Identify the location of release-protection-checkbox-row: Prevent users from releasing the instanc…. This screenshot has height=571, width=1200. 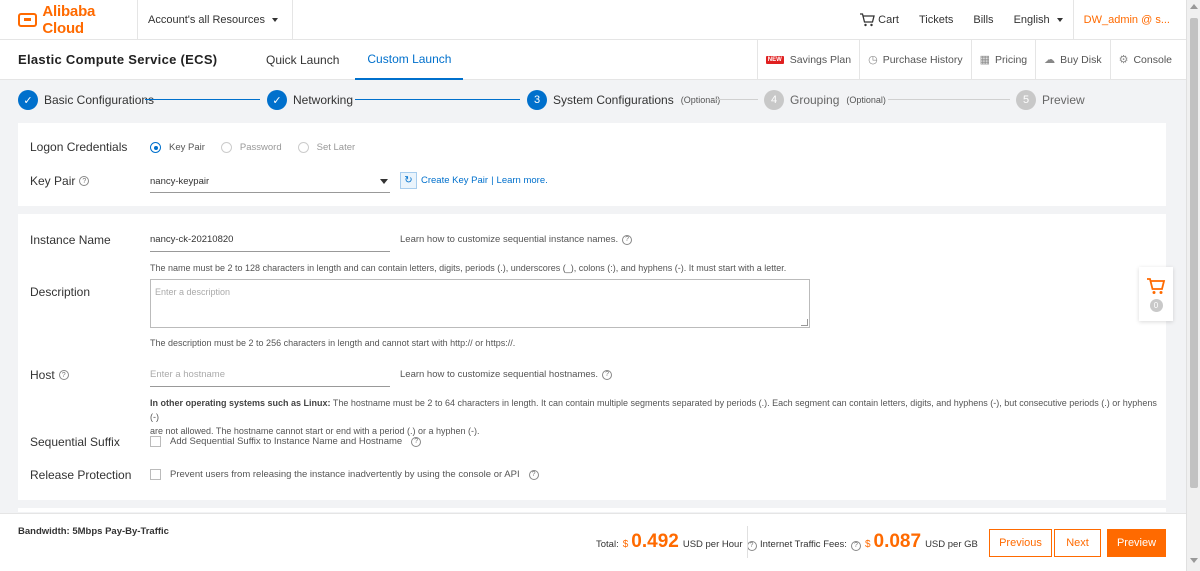
(344, 474).